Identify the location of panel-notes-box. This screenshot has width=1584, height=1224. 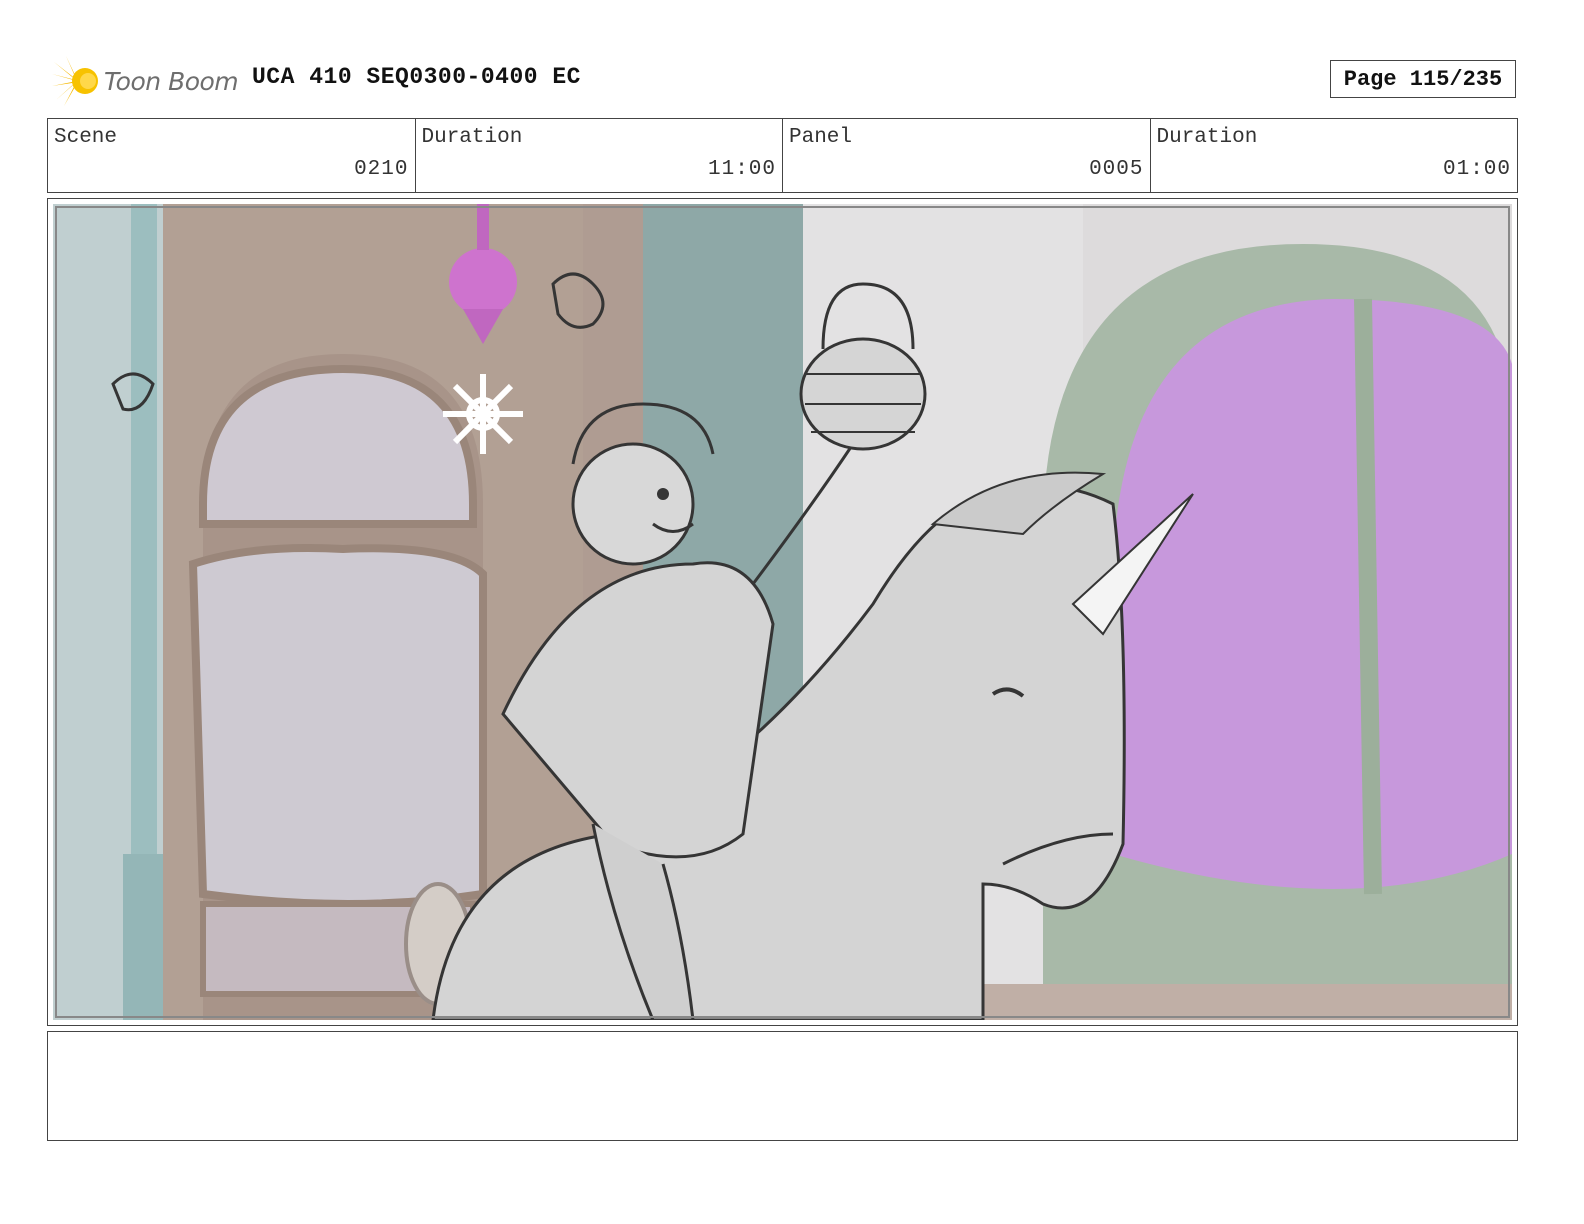
(782, 1086).